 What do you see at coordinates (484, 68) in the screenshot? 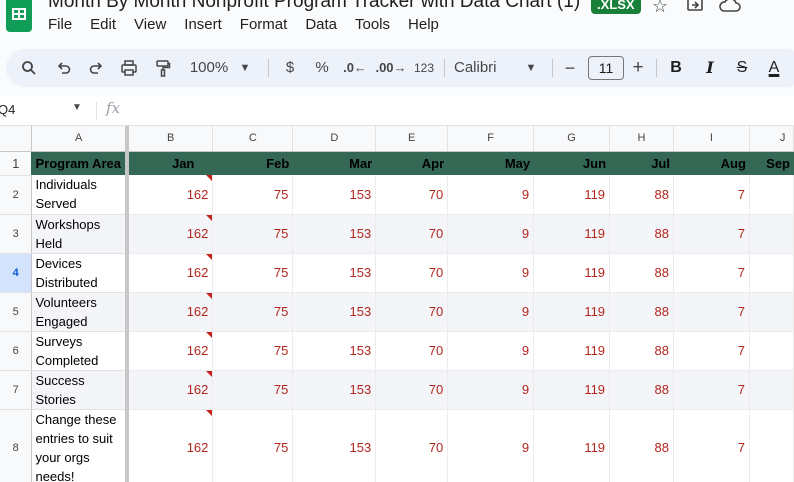
I see `font-family-select: Calibri` at bounding box center [484, 68].